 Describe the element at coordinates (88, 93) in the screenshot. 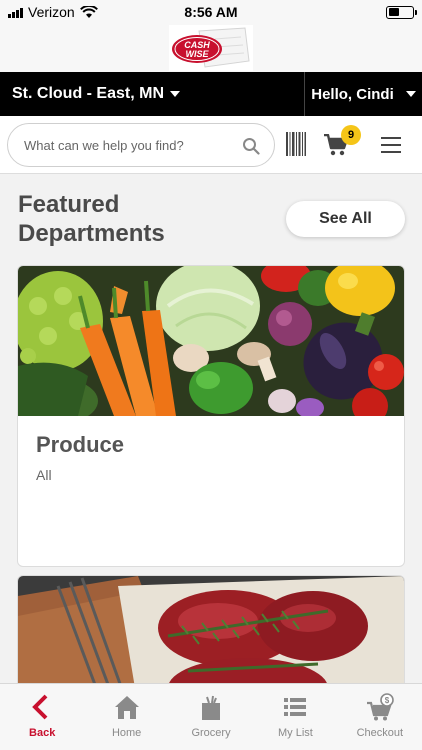

I see `store-name: St. Cloud - East, MN` at that location.